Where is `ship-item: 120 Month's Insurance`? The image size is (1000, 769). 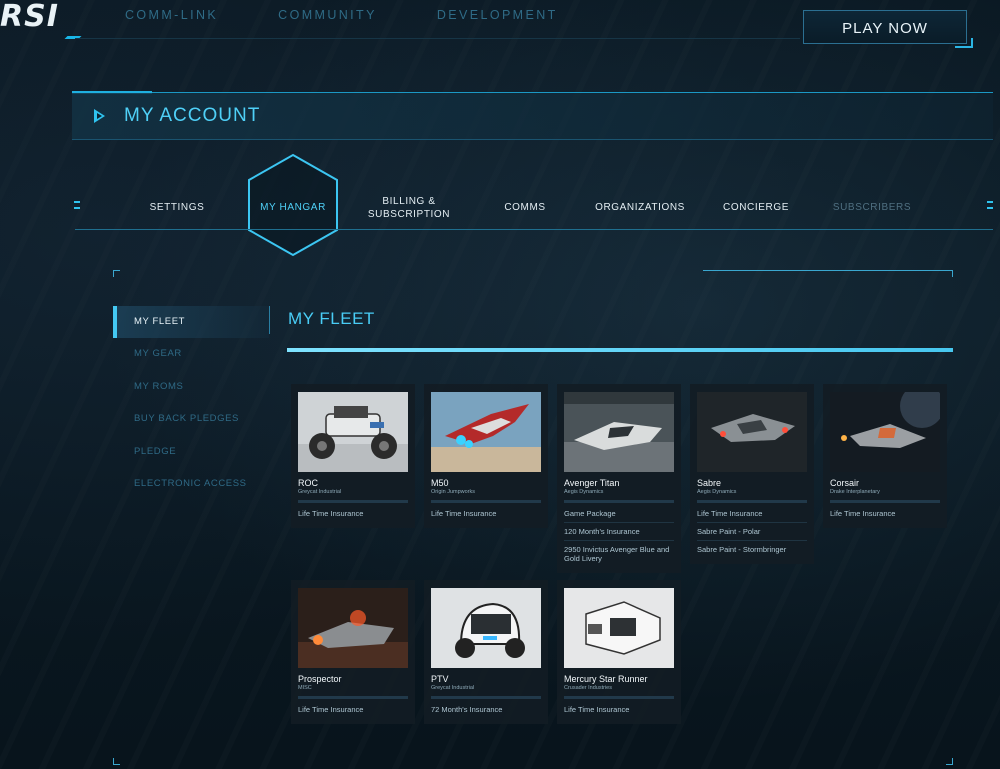
ship-item: 120 Month's Insurance is located at coordinates (619, 533).